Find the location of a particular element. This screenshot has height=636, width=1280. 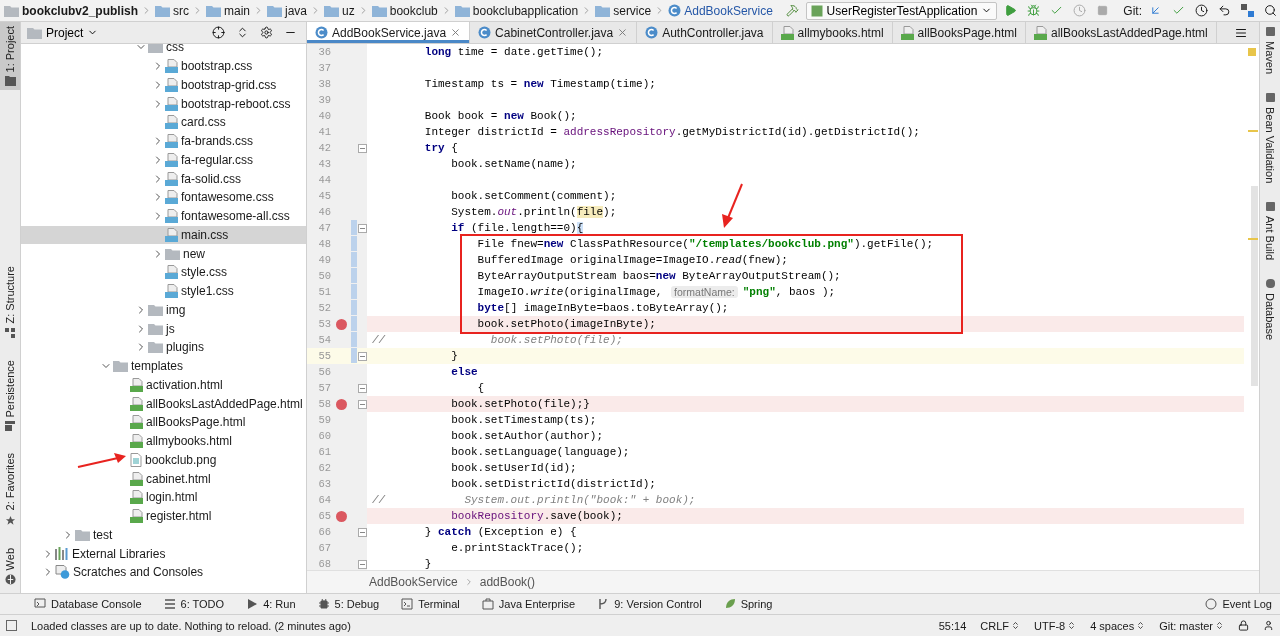

status-selector: UTF-8 is located at coordinates (1055, 625).